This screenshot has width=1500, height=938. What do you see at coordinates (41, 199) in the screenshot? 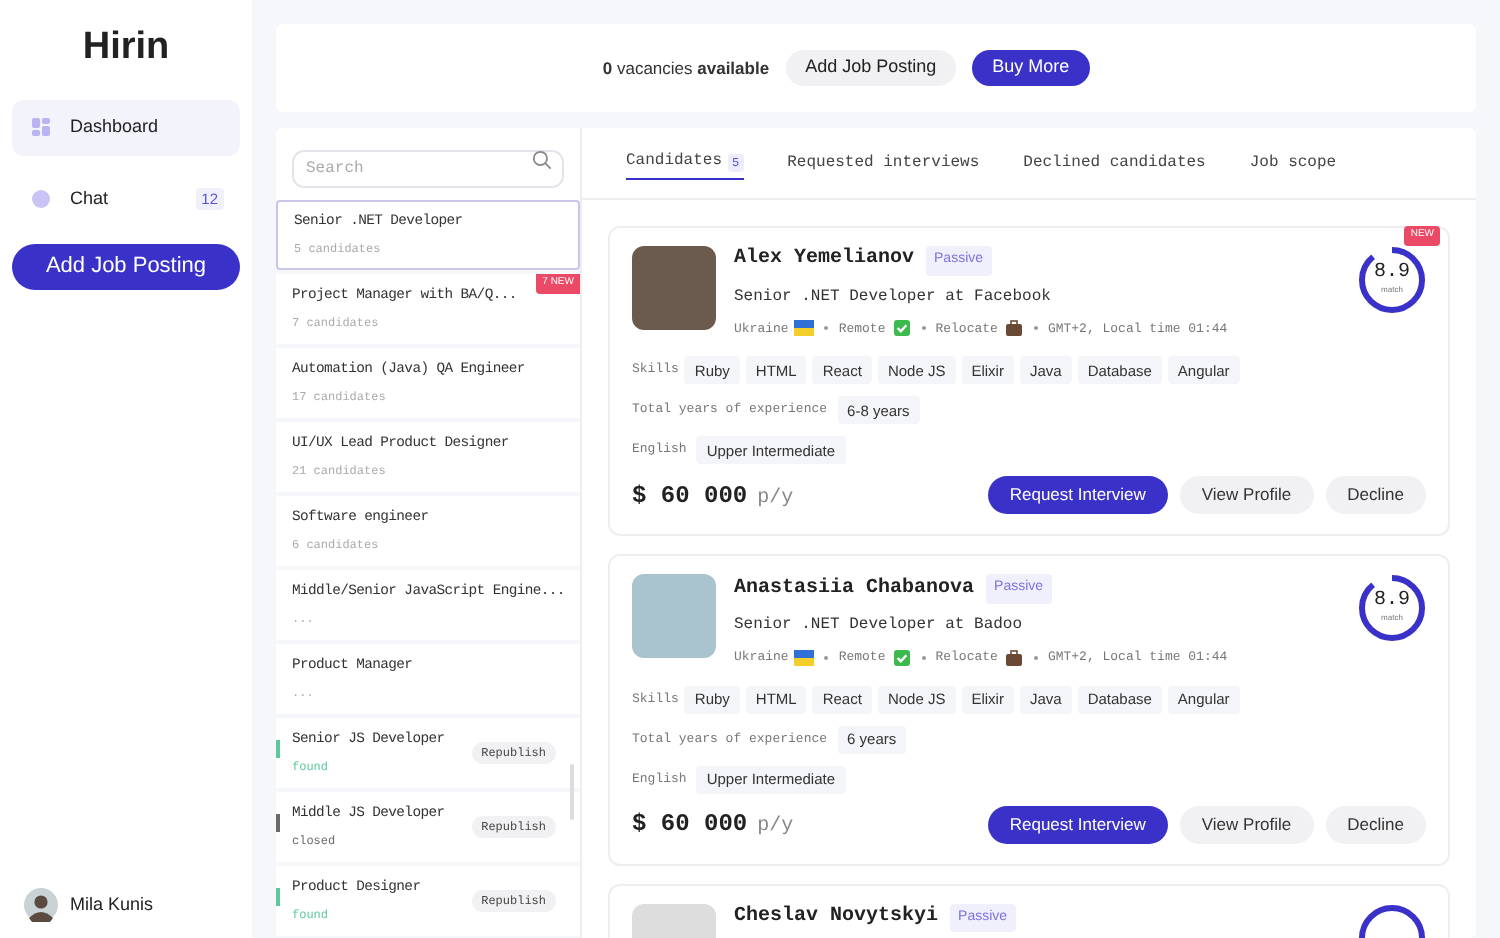
I see `chat-bubble-icon` at bounding box center [41, 199].